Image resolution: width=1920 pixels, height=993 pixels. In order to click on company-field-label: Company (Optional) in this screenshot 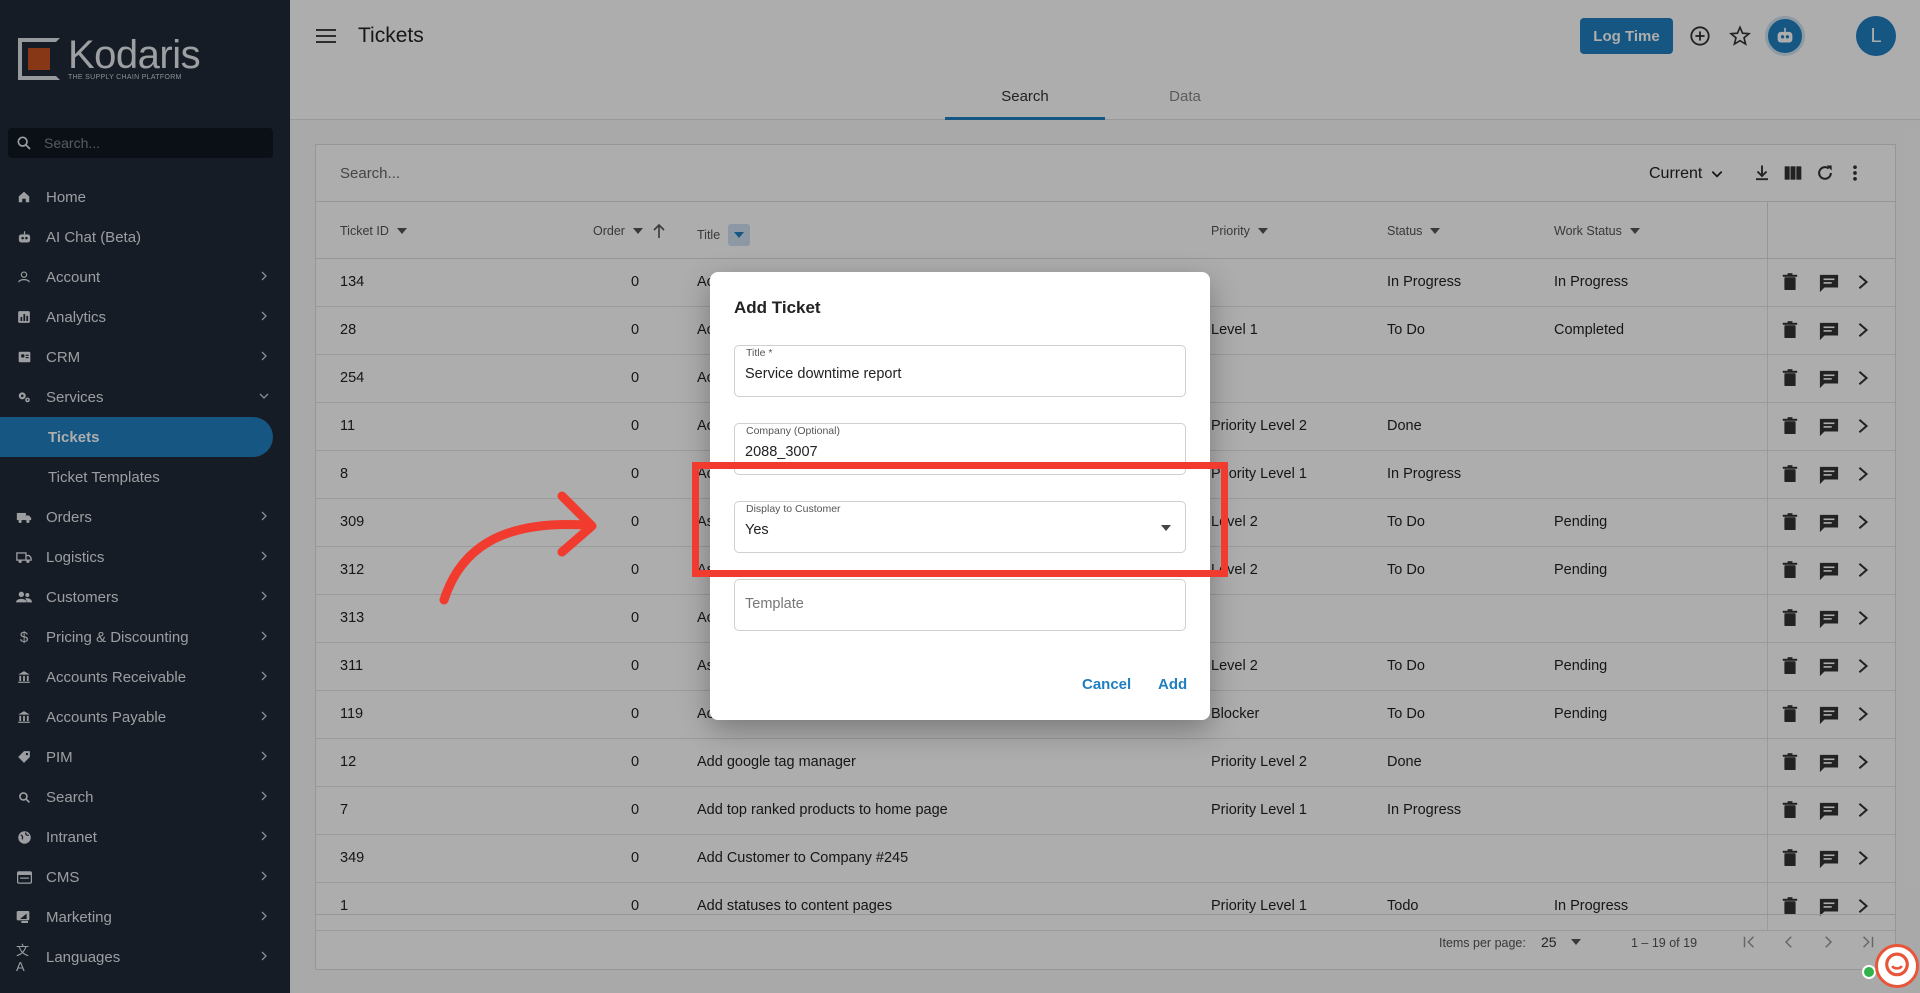, I will do `click(793, 431)`.